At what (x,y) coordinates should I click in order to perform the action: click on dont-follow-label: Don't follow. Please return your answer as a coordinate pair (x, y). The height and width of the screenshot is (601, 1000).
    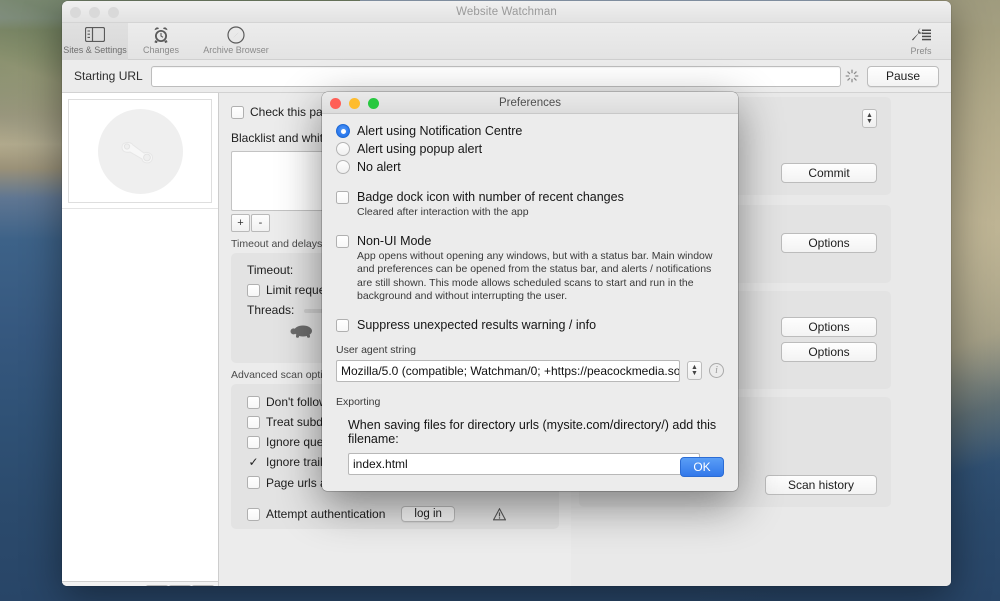
    Looking at the image, I should click on (297, 402).